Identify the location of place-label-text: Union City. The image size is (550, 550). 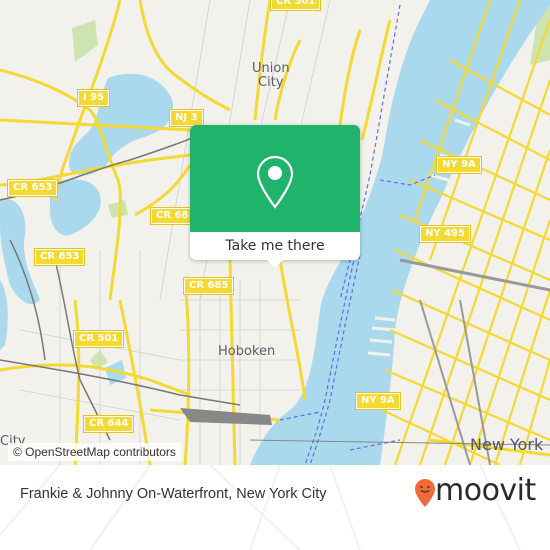
(271, 75).